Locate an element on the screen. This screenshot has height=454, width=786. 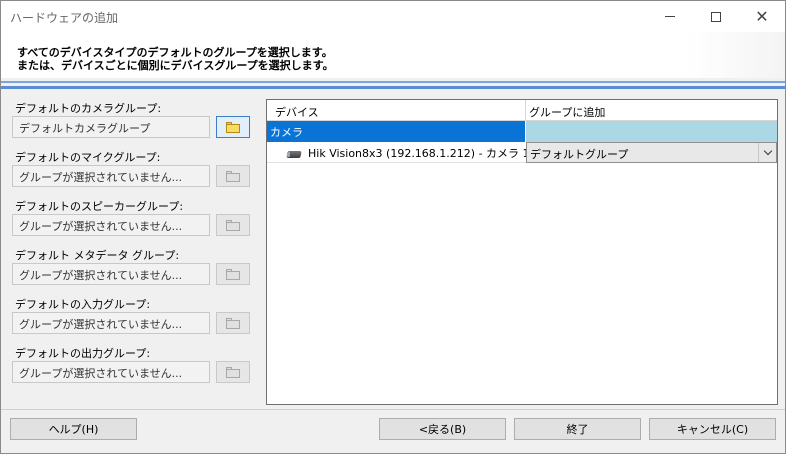
metadata-group-label: デフォルト メタデータ グループ: is located at coordinates (97, 255).